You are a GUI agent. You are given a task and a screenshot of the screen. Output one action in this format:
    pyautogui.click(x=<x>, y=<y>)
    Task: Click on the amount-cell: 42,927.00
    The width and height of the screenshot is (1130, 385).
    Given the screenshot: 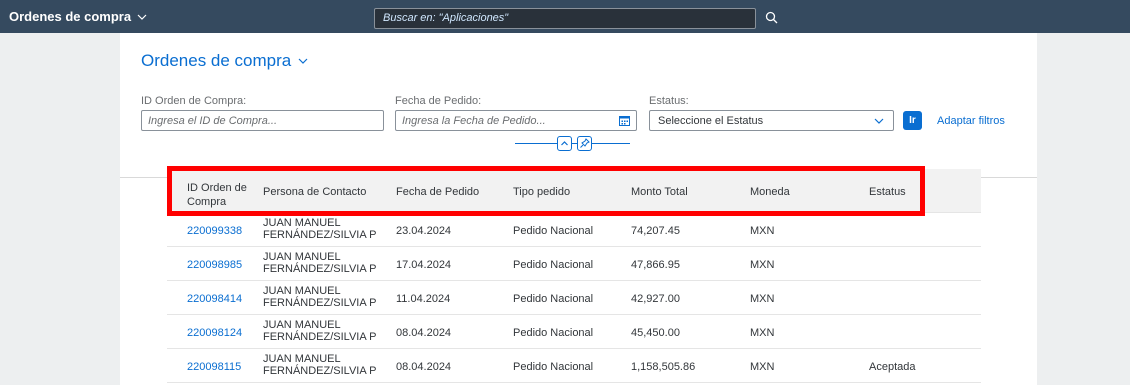 What is the action you would take?
    pyautogui.click(x=655, y=299)
    